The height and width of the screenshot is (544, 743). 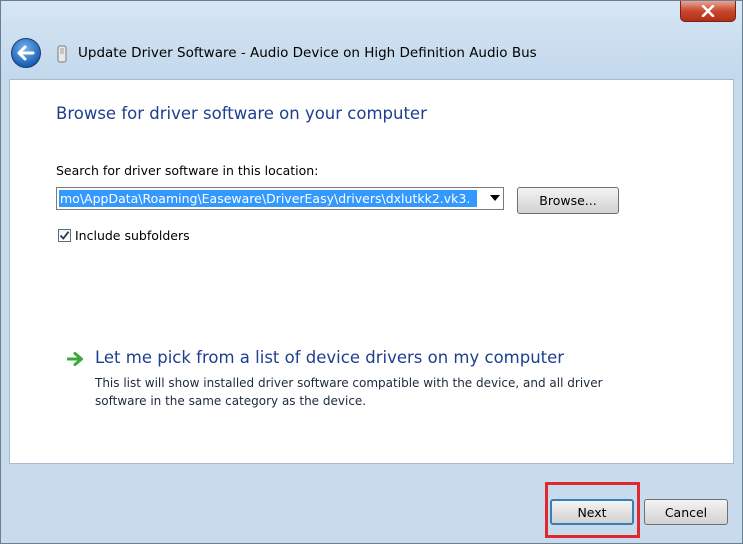 What do you see at coordinates (132, 235) in the screenshot?
I see `include-subfolders-label: Include subfolders` at bounding box center [132, 235].